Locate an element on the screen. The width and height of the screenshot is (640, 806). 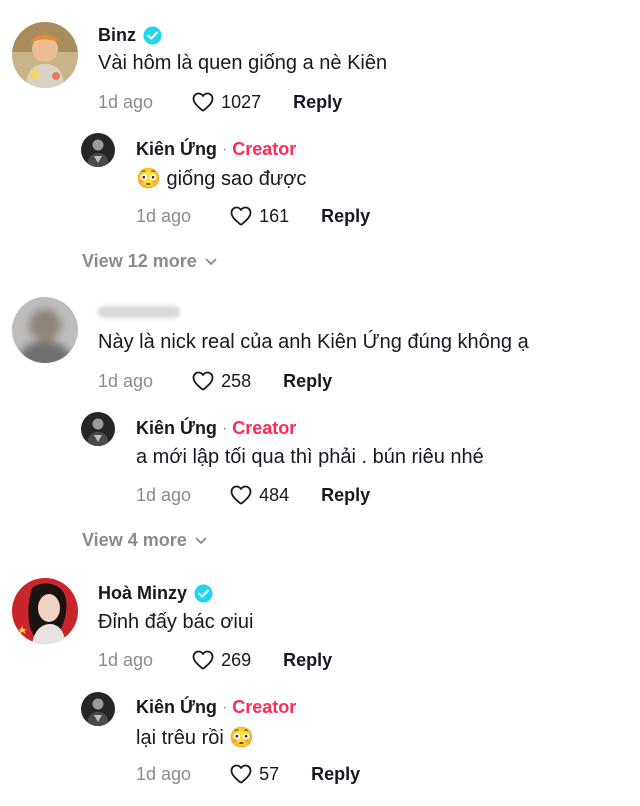
like-count: 1027 is located at coordinates (241, 101).